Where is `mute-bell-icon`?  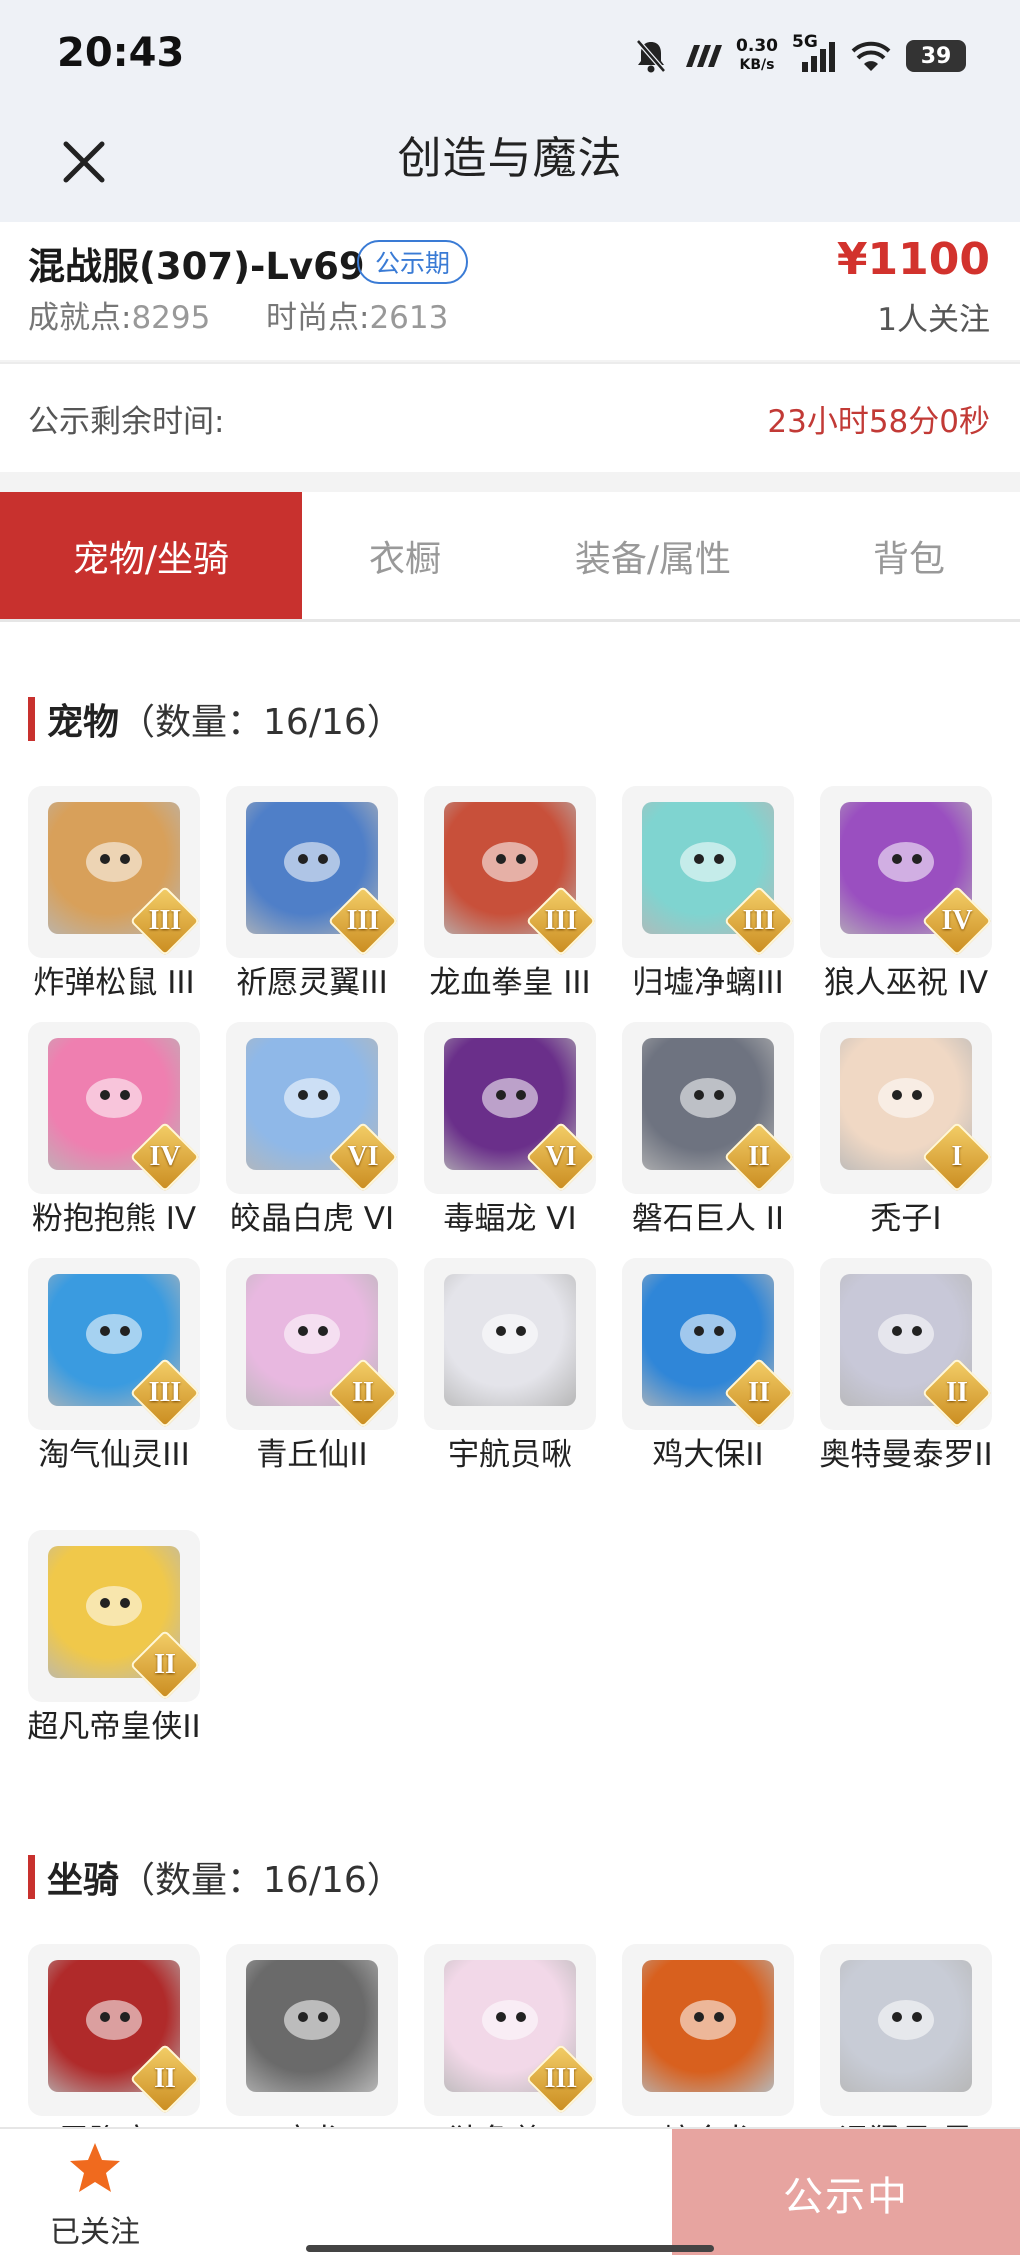
mute-bell-icon is located at coordinates (651, 56).